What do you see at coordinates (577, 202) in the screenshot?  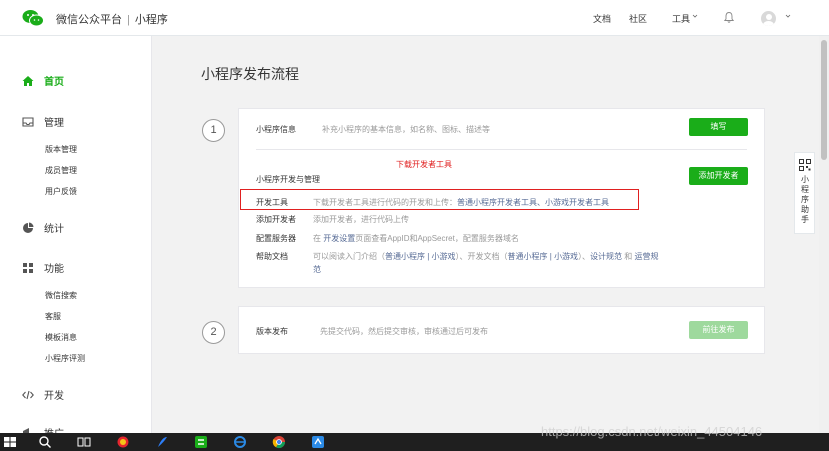 I see `game-devtools-link: 小游戏开发者工具` at bounding box center [577, 202].